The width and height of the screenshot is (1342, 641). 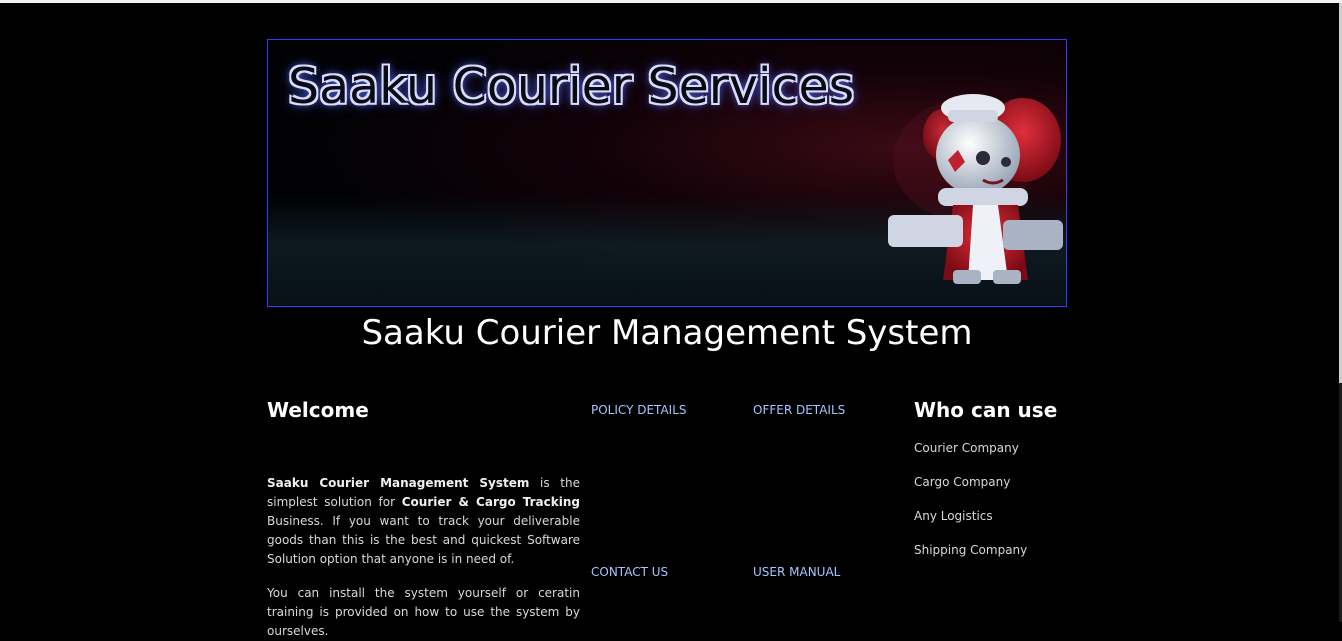 What do you see at coordinates (571, 86) in the screenshot?
I see `banner-title: Saaku Courier Services` at bounding box center [571, 86].